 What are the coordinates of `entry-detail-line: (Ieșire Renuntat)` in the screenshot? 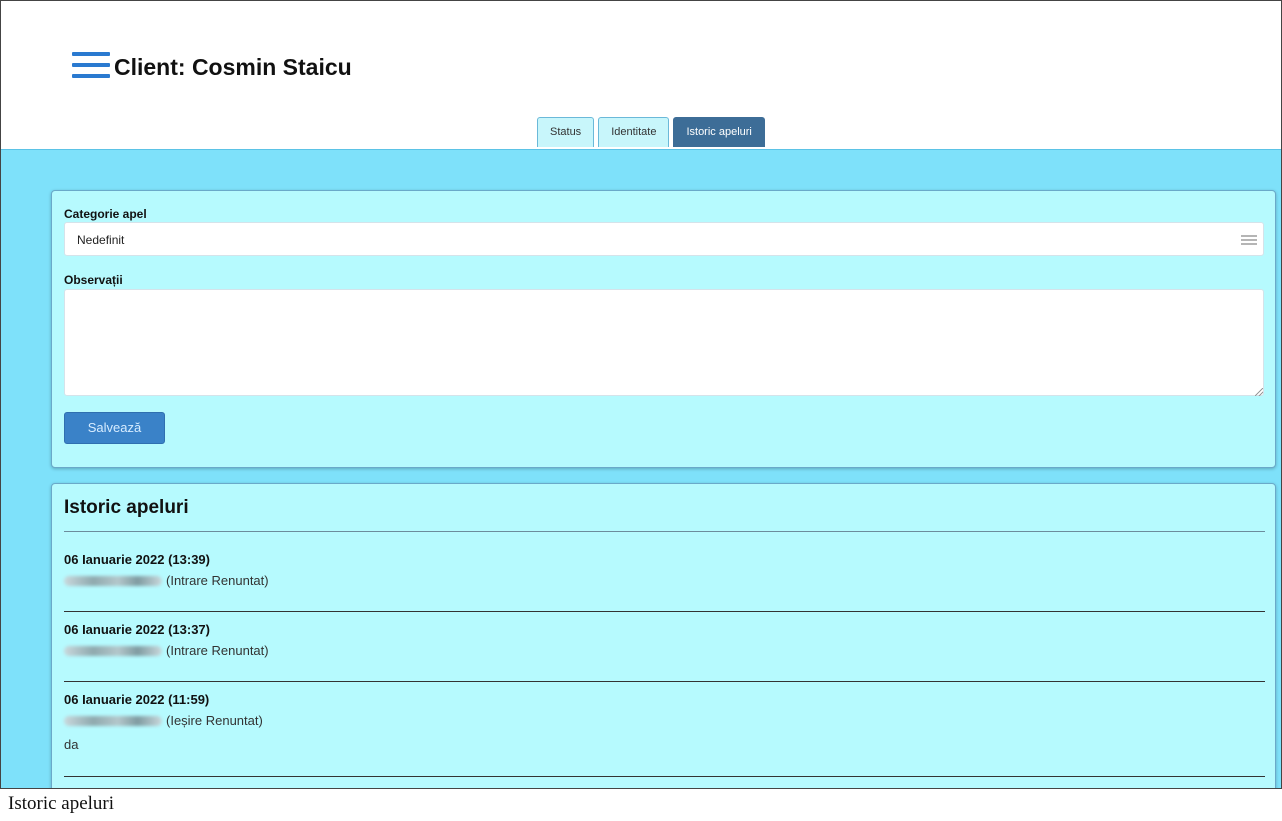 It's located at (664, 721).